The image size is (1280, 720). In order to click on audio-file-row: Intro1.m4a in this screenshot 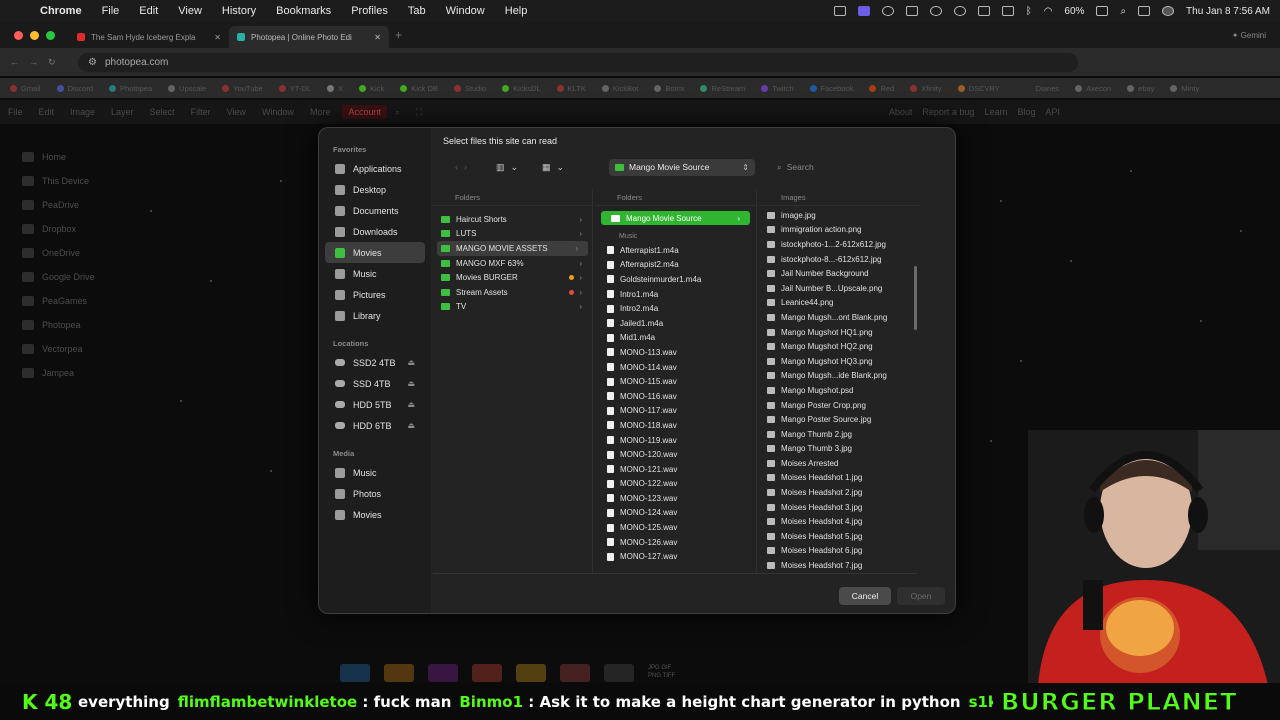, I will do `click(675, 294)`.